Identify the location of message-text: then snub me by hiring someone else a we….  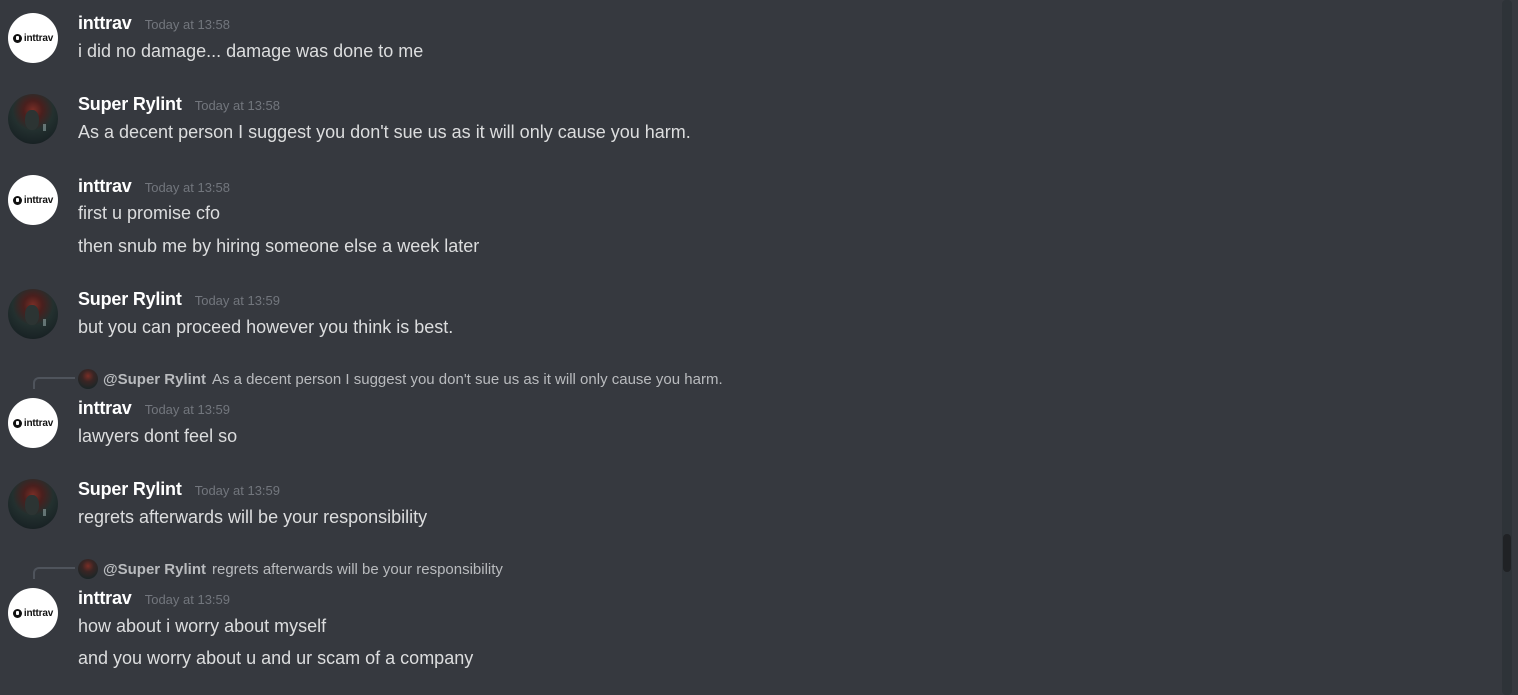
(279, 246).